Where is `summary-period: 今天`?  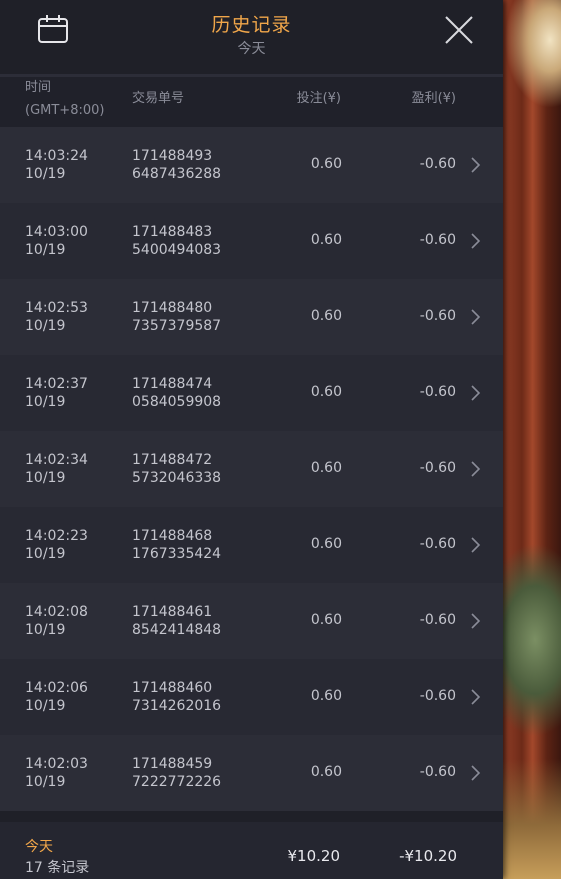 summary-period: 今天 is located at coordinates (39, 847).